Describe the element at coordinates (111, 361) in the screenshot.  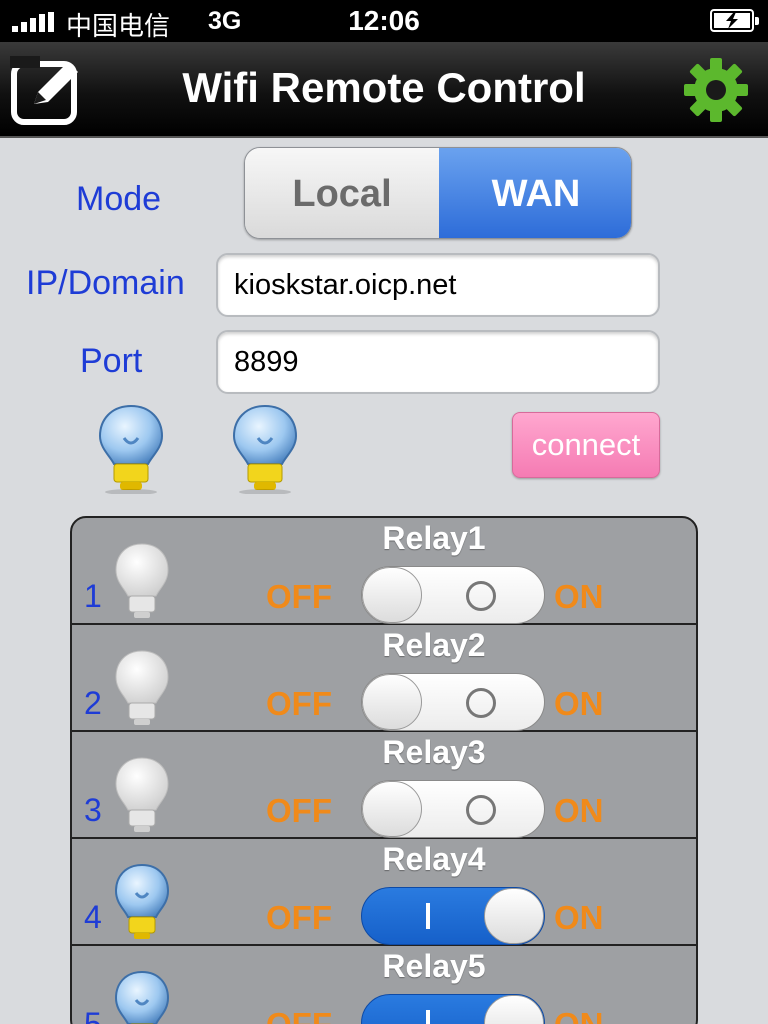
I see `port-label: Port` at that location.